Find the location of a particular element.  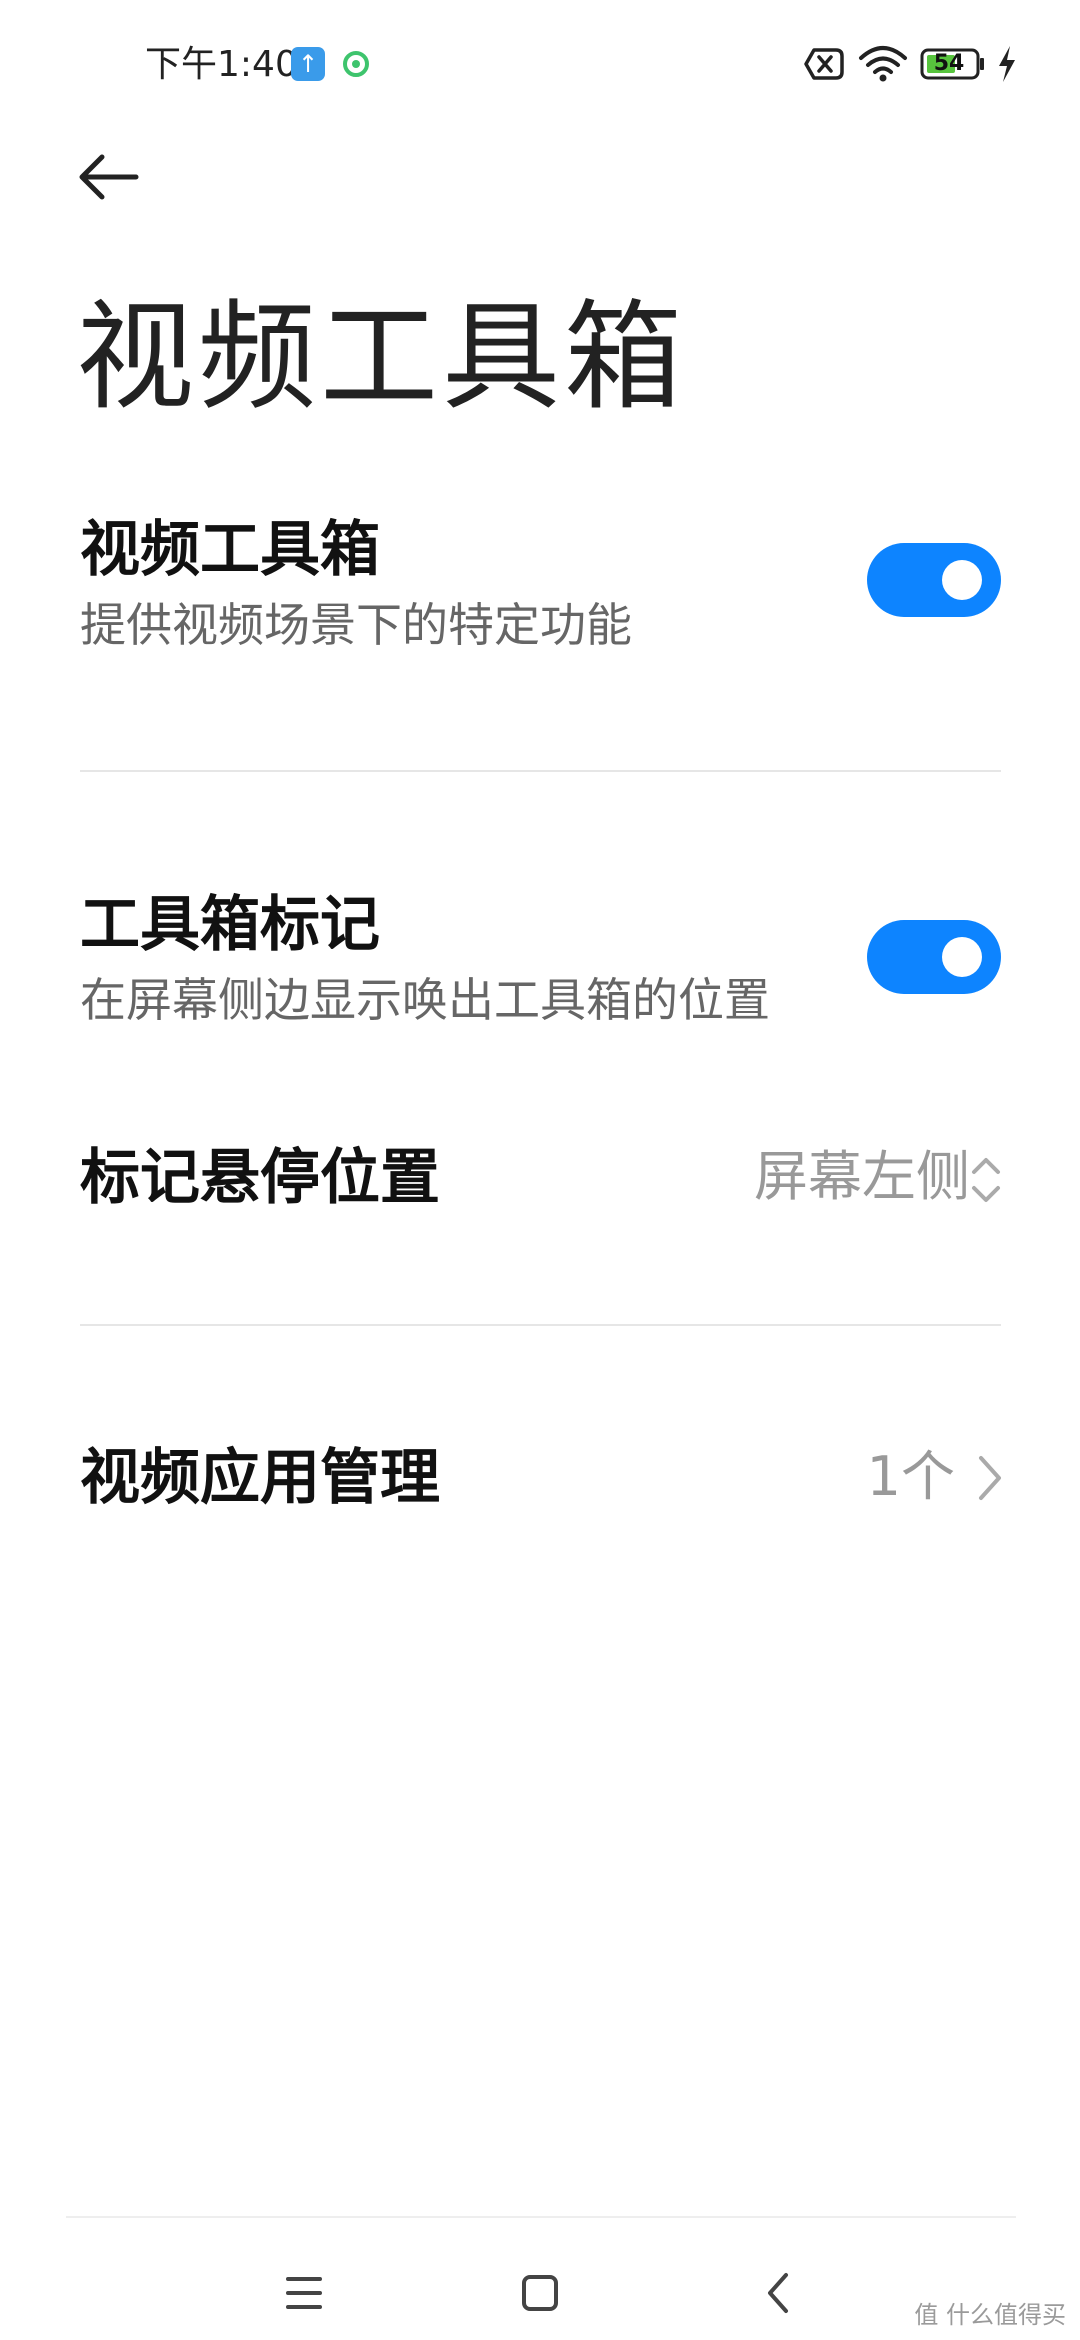

wifi-icon is located at coordinates (883, 64).